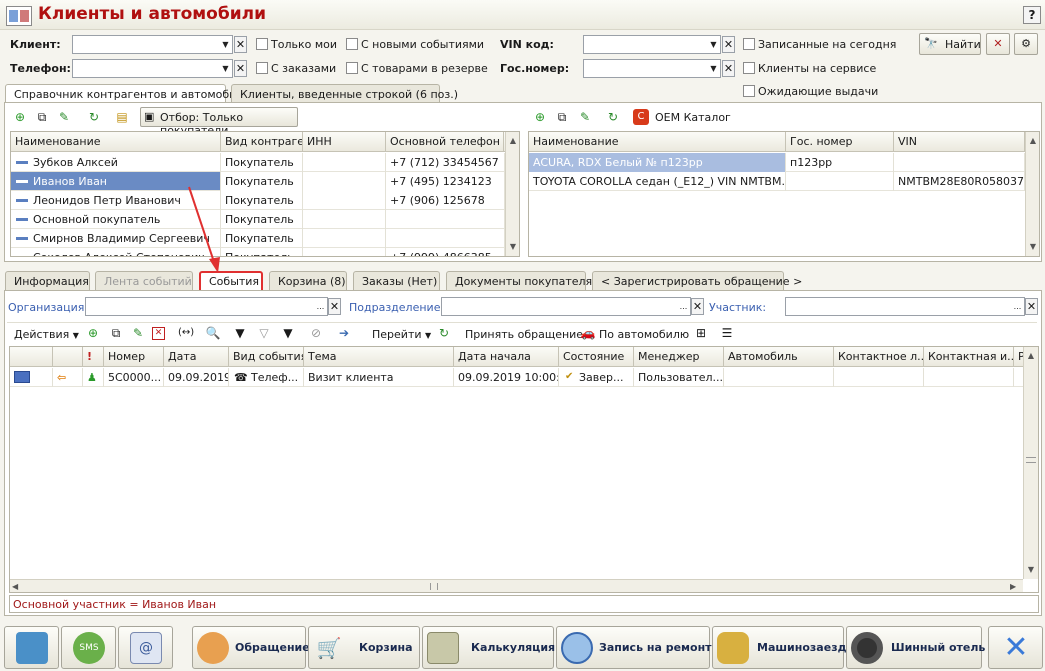 This screenshot has height=671, width=1045. What do you see at coordinates (959, 142) in the screenshot?
I see `col-vin: VIN` at bounding box center [959, 142].